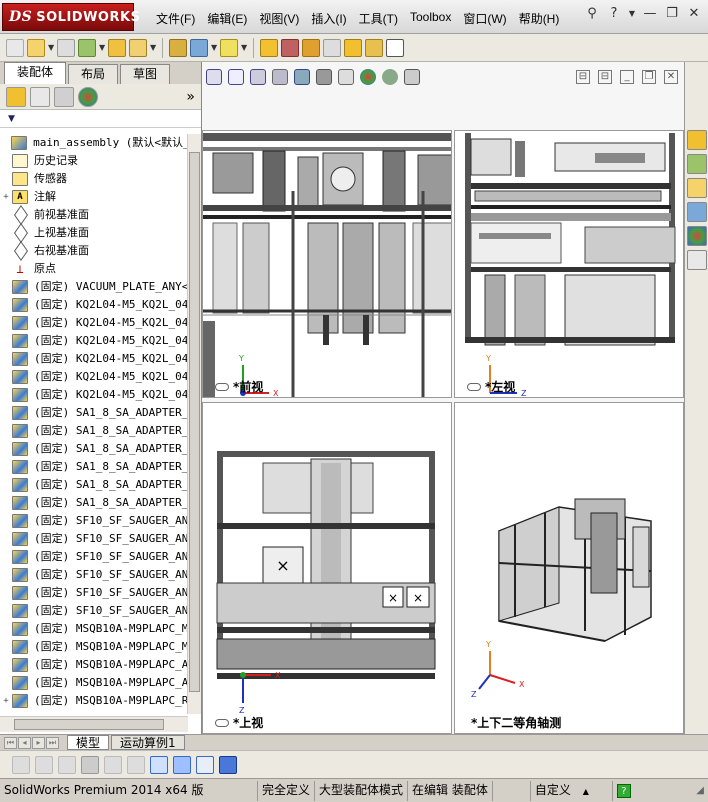 The width and height of the screenshot is (708, 802). I want to click on previous-view-icon, so click(258, 77).